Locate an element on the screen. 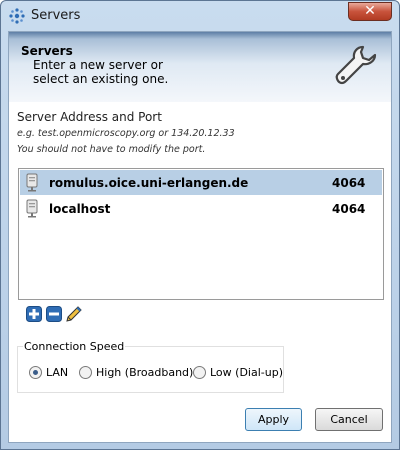  server-name: localhost is located at coordinates (80, 209).